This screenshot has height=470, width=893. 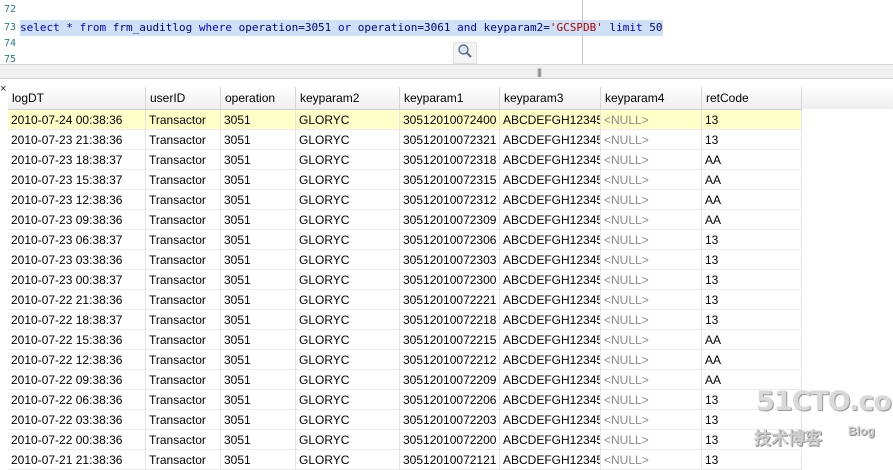 I want to click on table-cell: 30512010072215, so click(x=450, y=340).